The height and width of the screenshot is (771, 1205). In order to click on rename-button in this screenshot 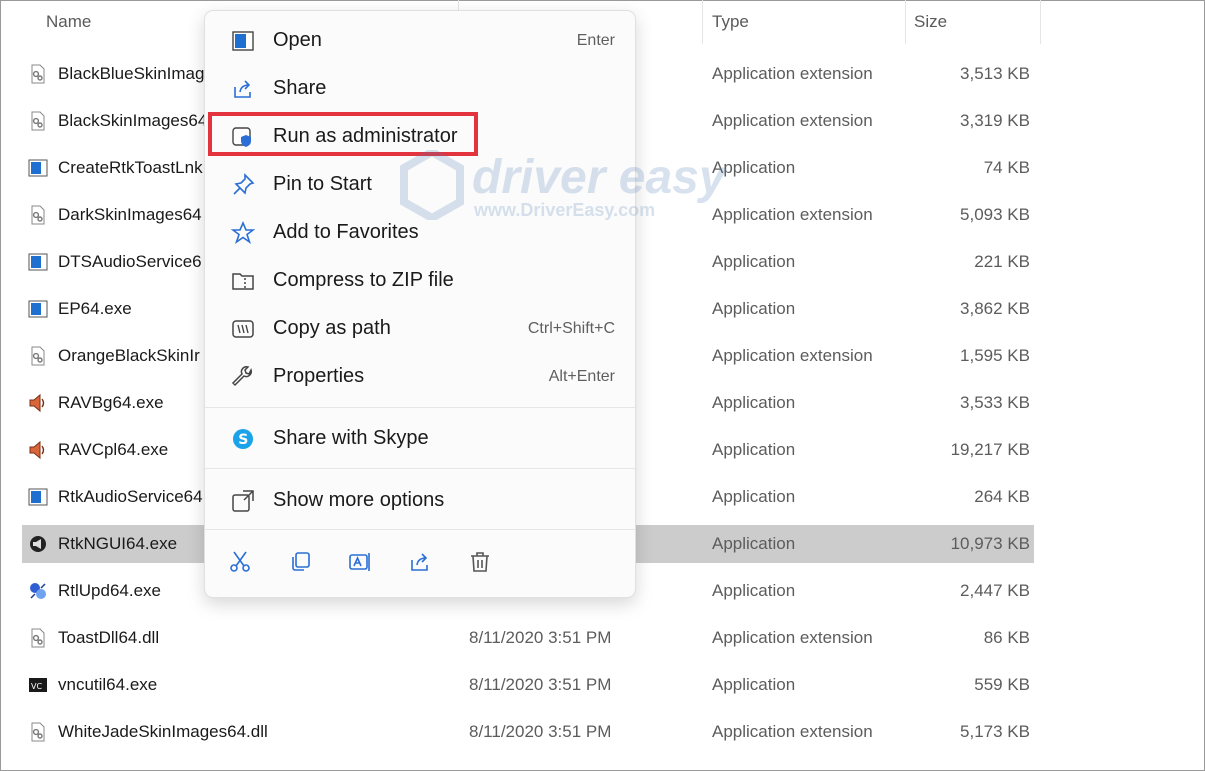, I will do `click(360, 562)`.